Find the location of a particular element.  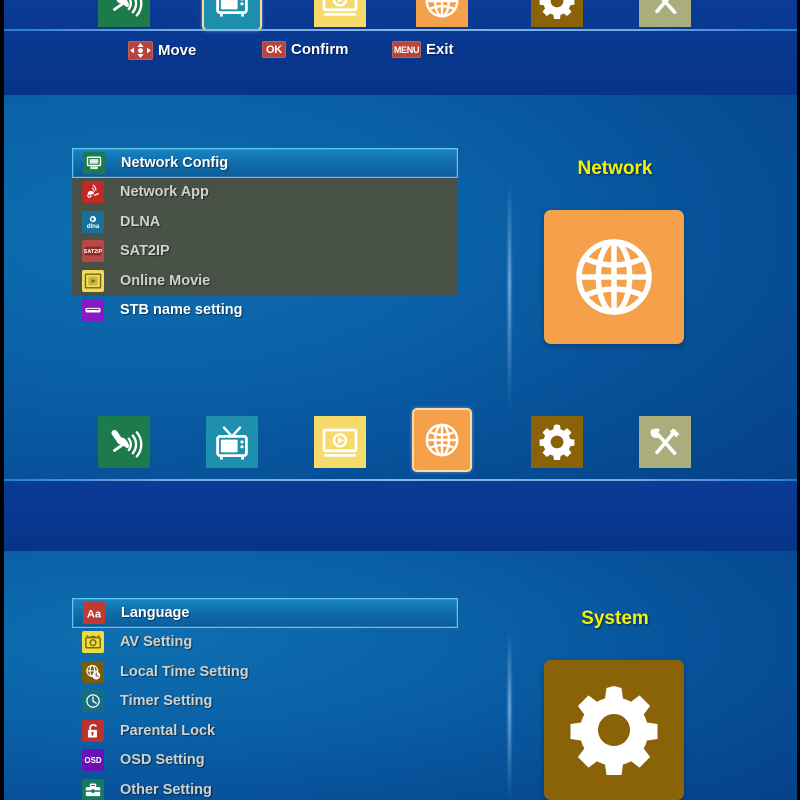

language-icon: Aa is located at coordinates (94, 612).